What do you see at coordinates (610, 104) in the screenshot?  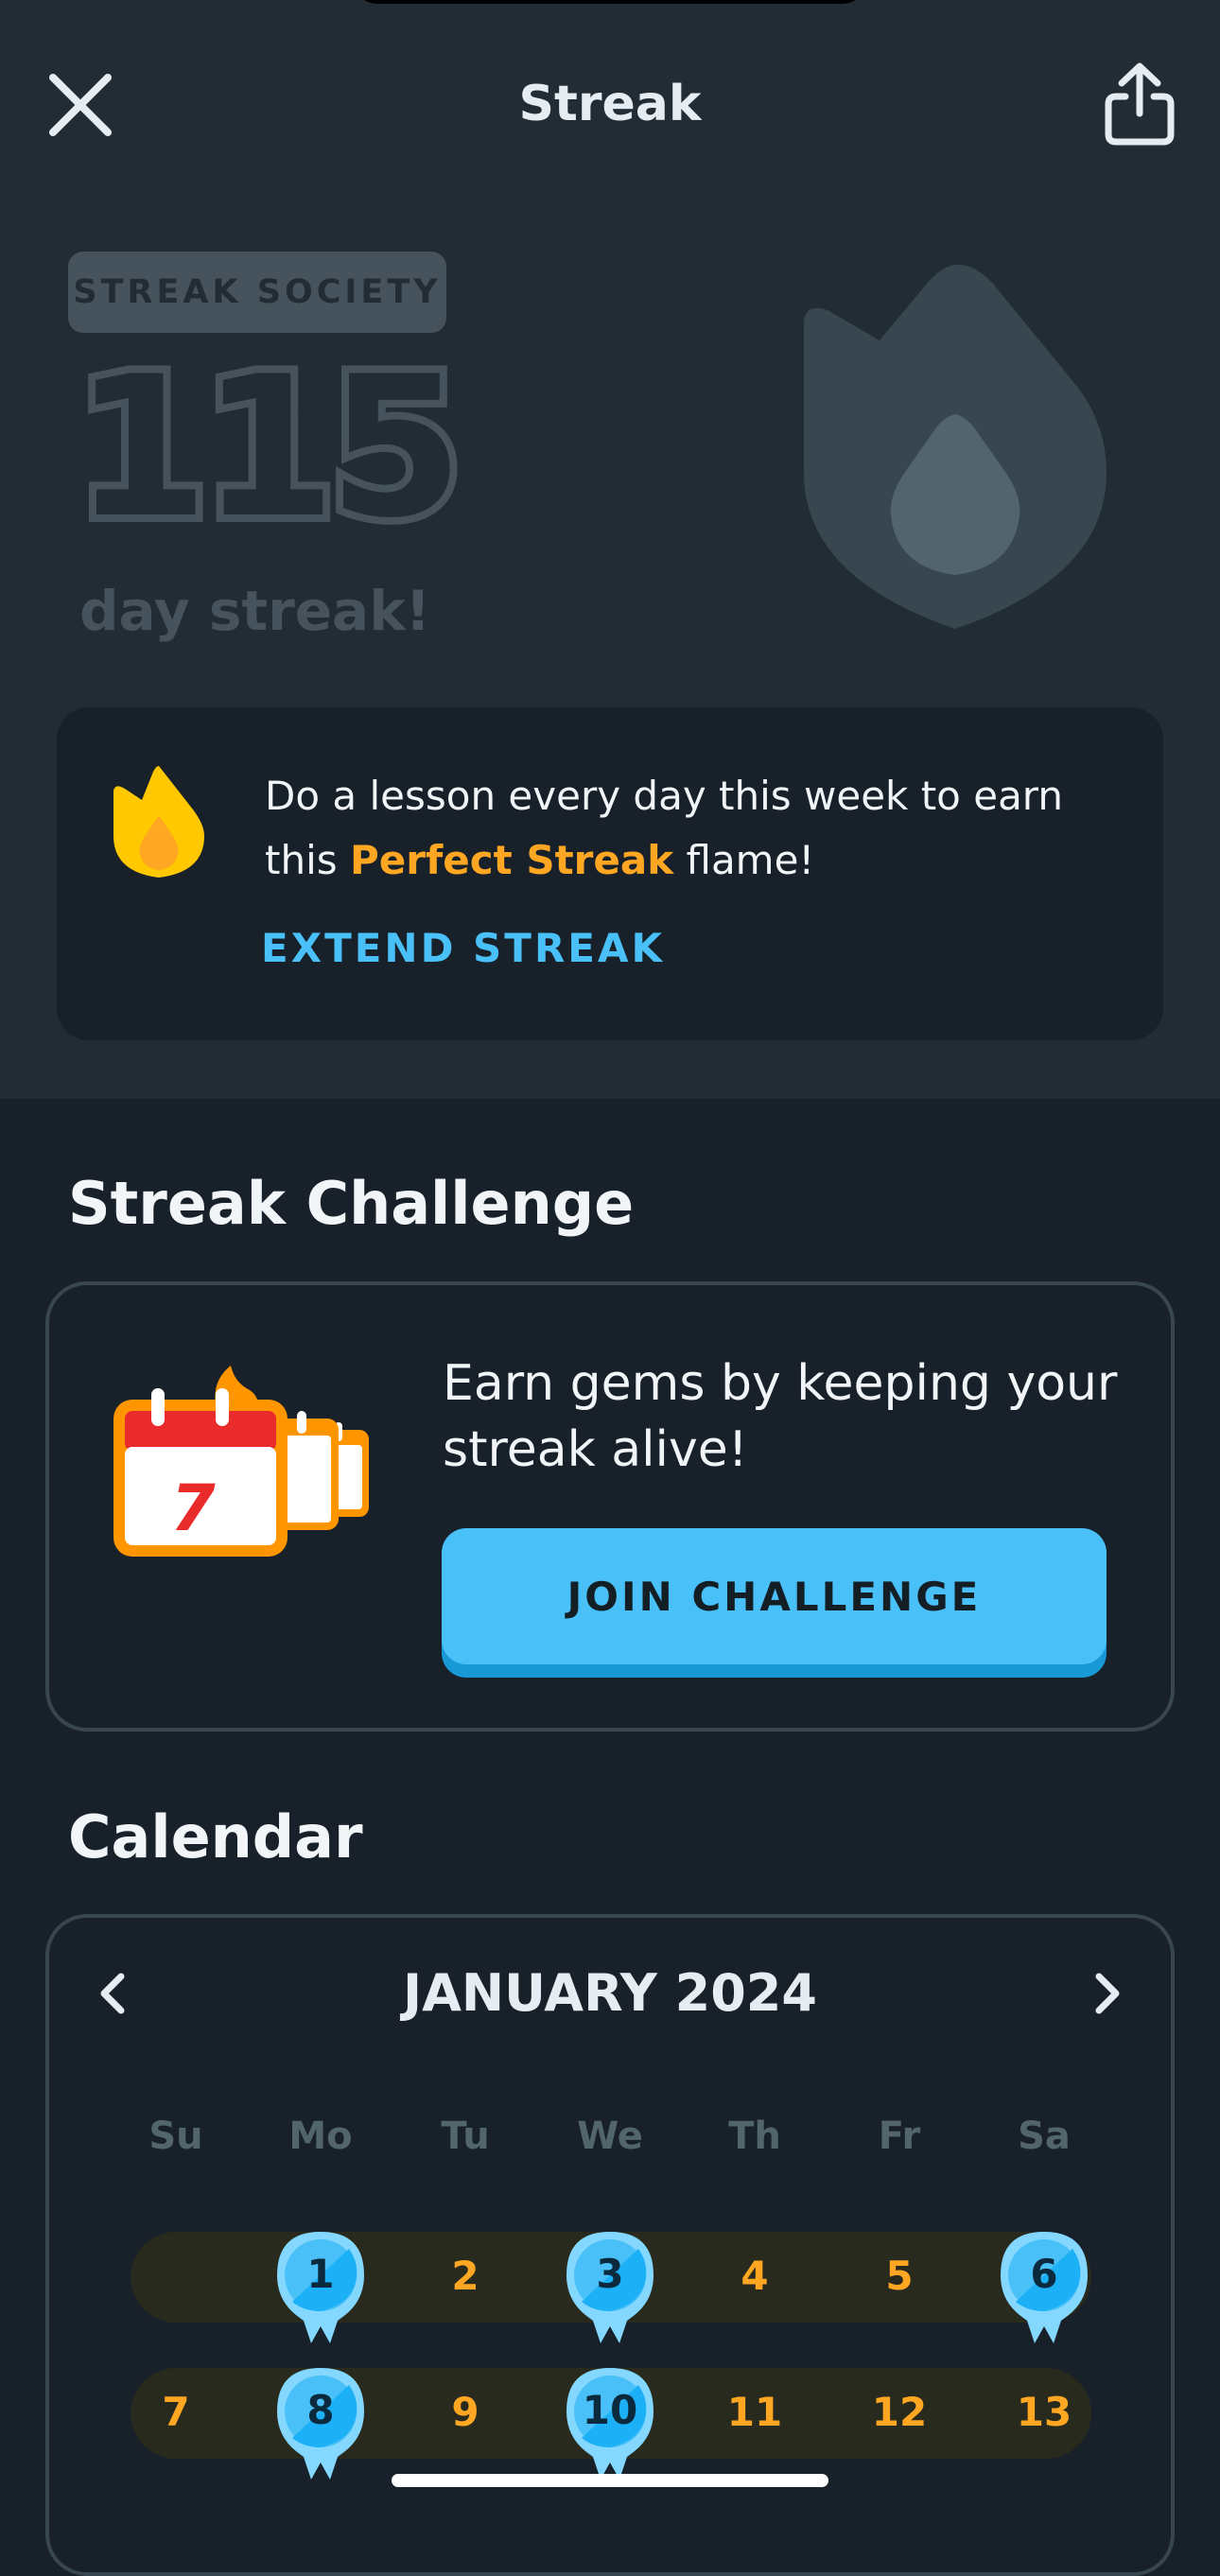 I see `page-title: Streak` at bounding box center [610, 104].